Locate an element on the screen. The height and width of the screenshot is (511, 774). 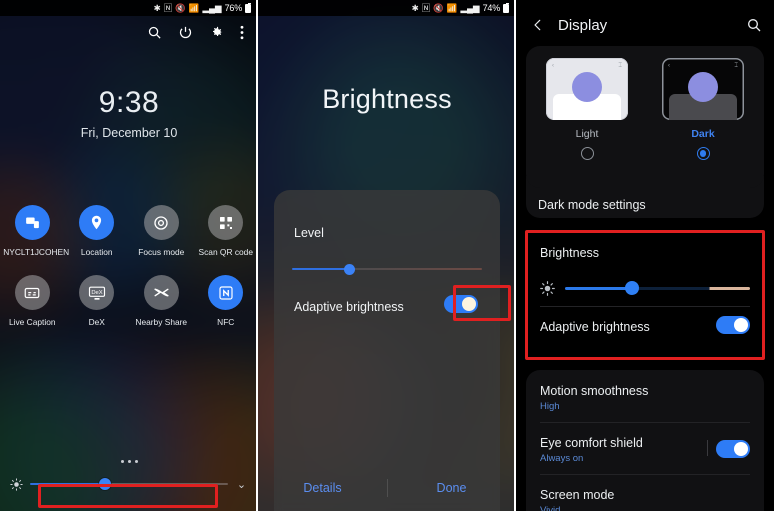
level-slider-knob is located at coordinates (349, 269).